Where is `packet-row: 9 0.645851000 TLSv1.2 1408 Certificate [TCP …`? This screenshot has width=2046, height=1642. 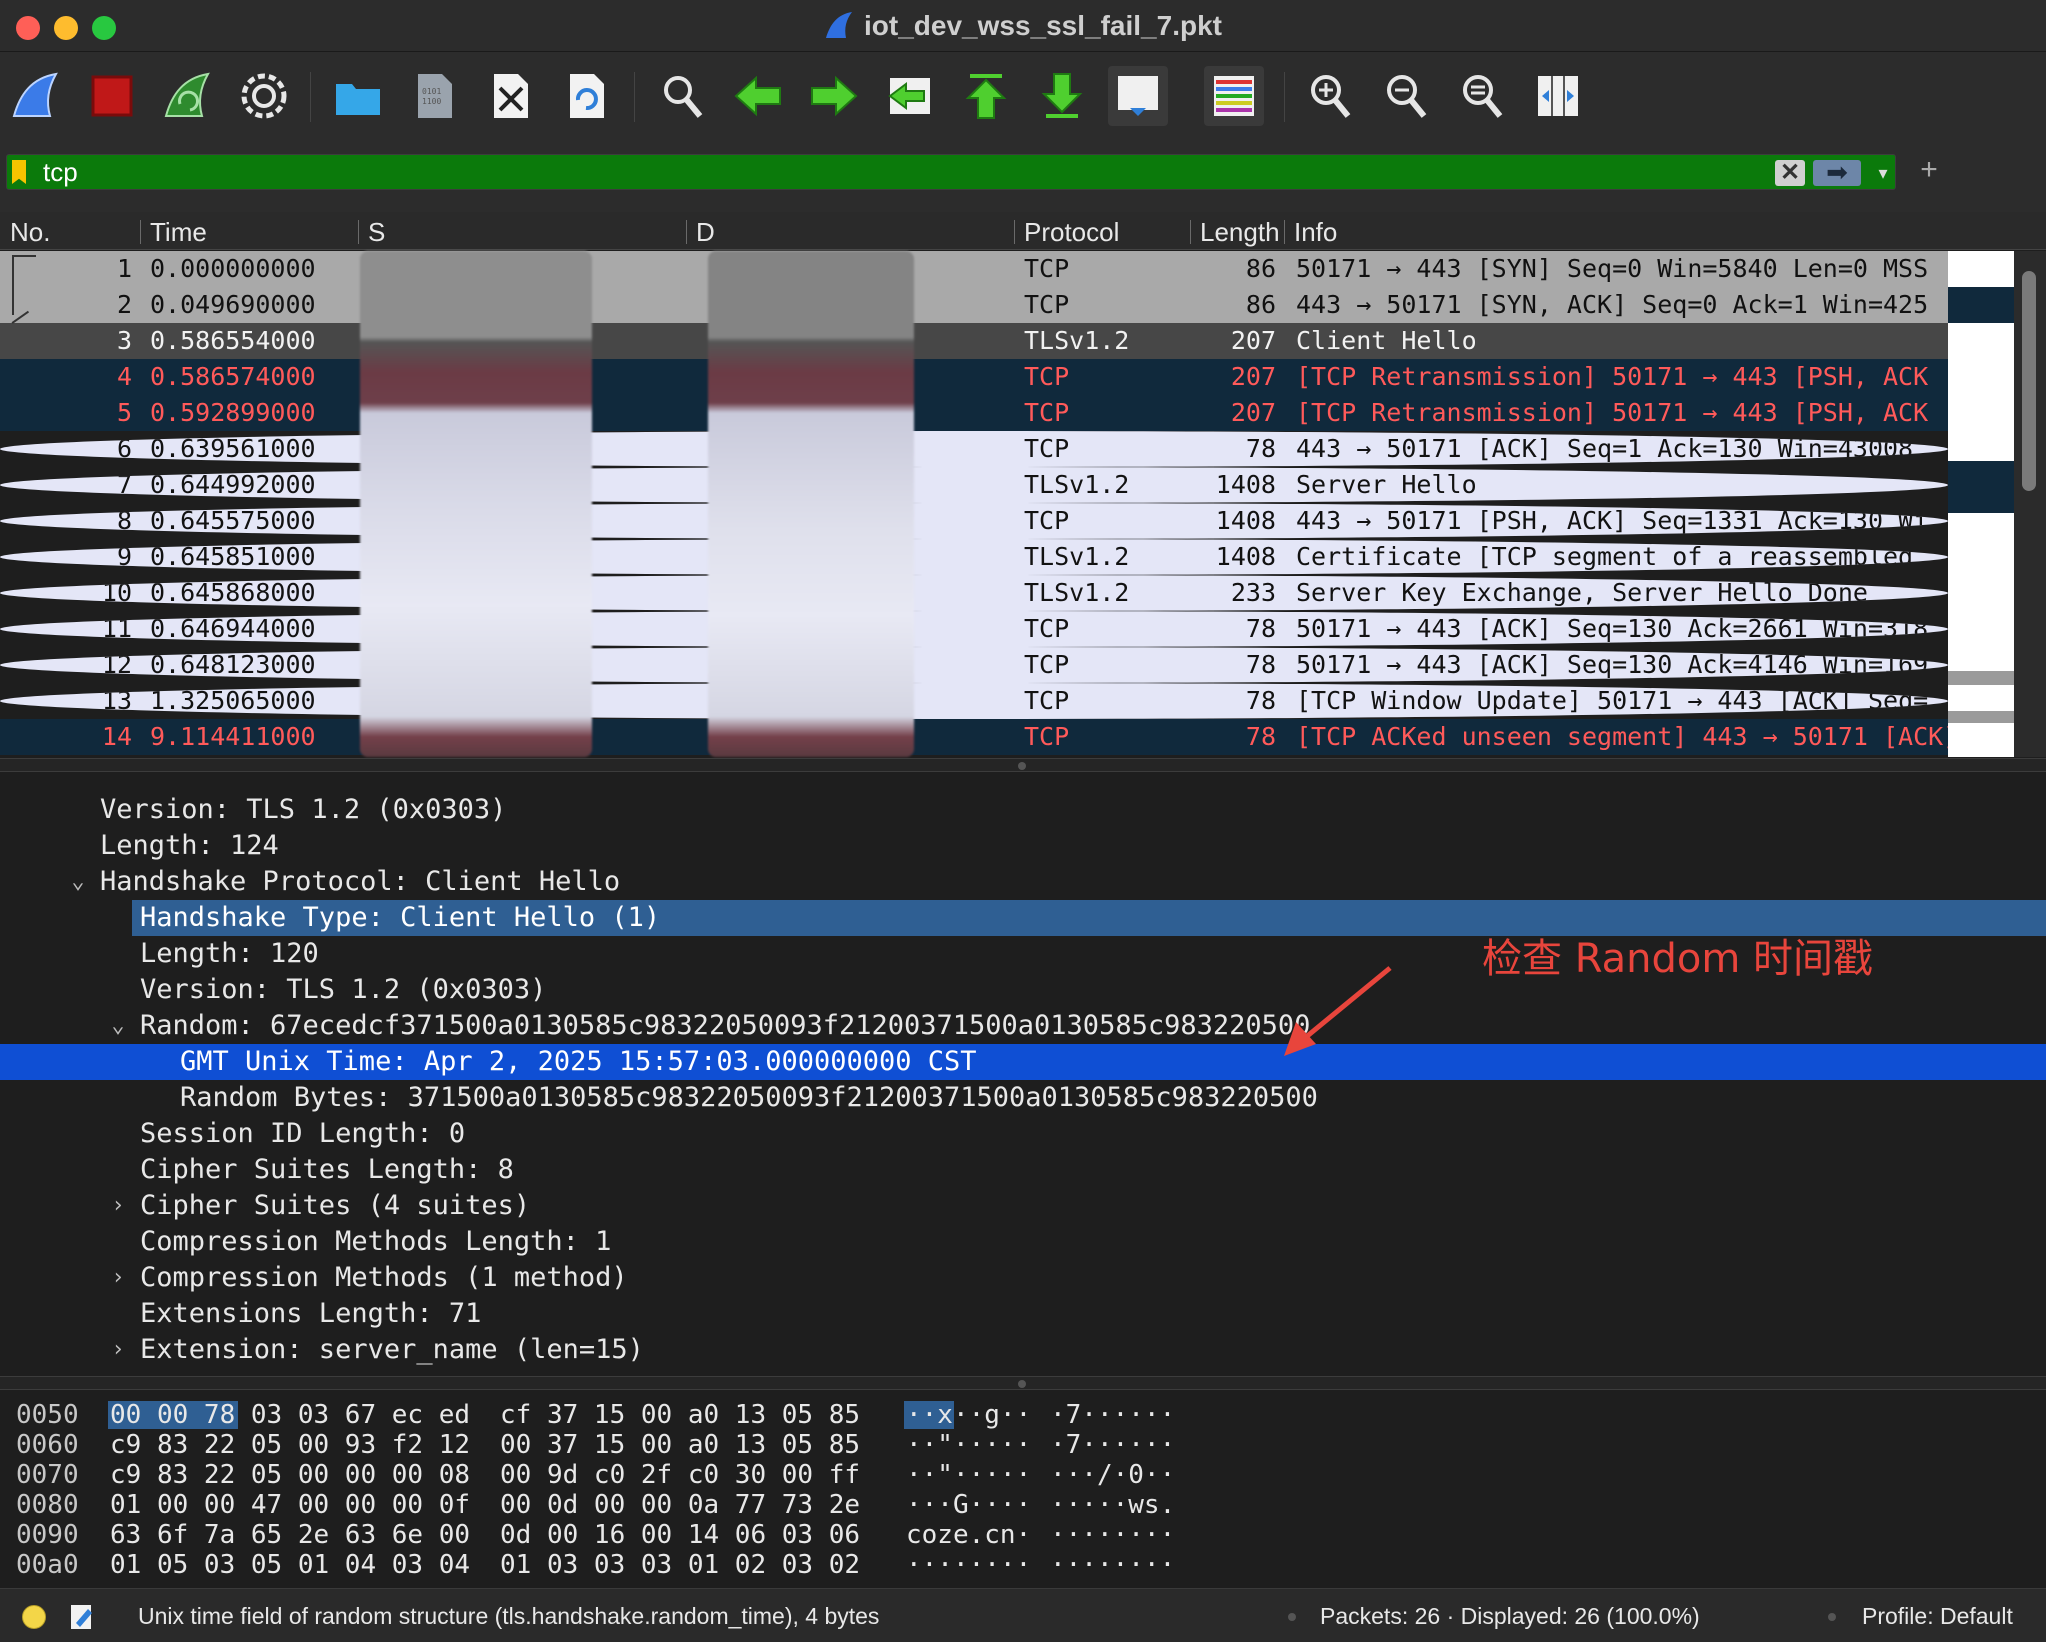 packet-row: 9 0.645851000 TLSv1.2 1408 Certificate [TCP … is located at coordinates (974, 557).